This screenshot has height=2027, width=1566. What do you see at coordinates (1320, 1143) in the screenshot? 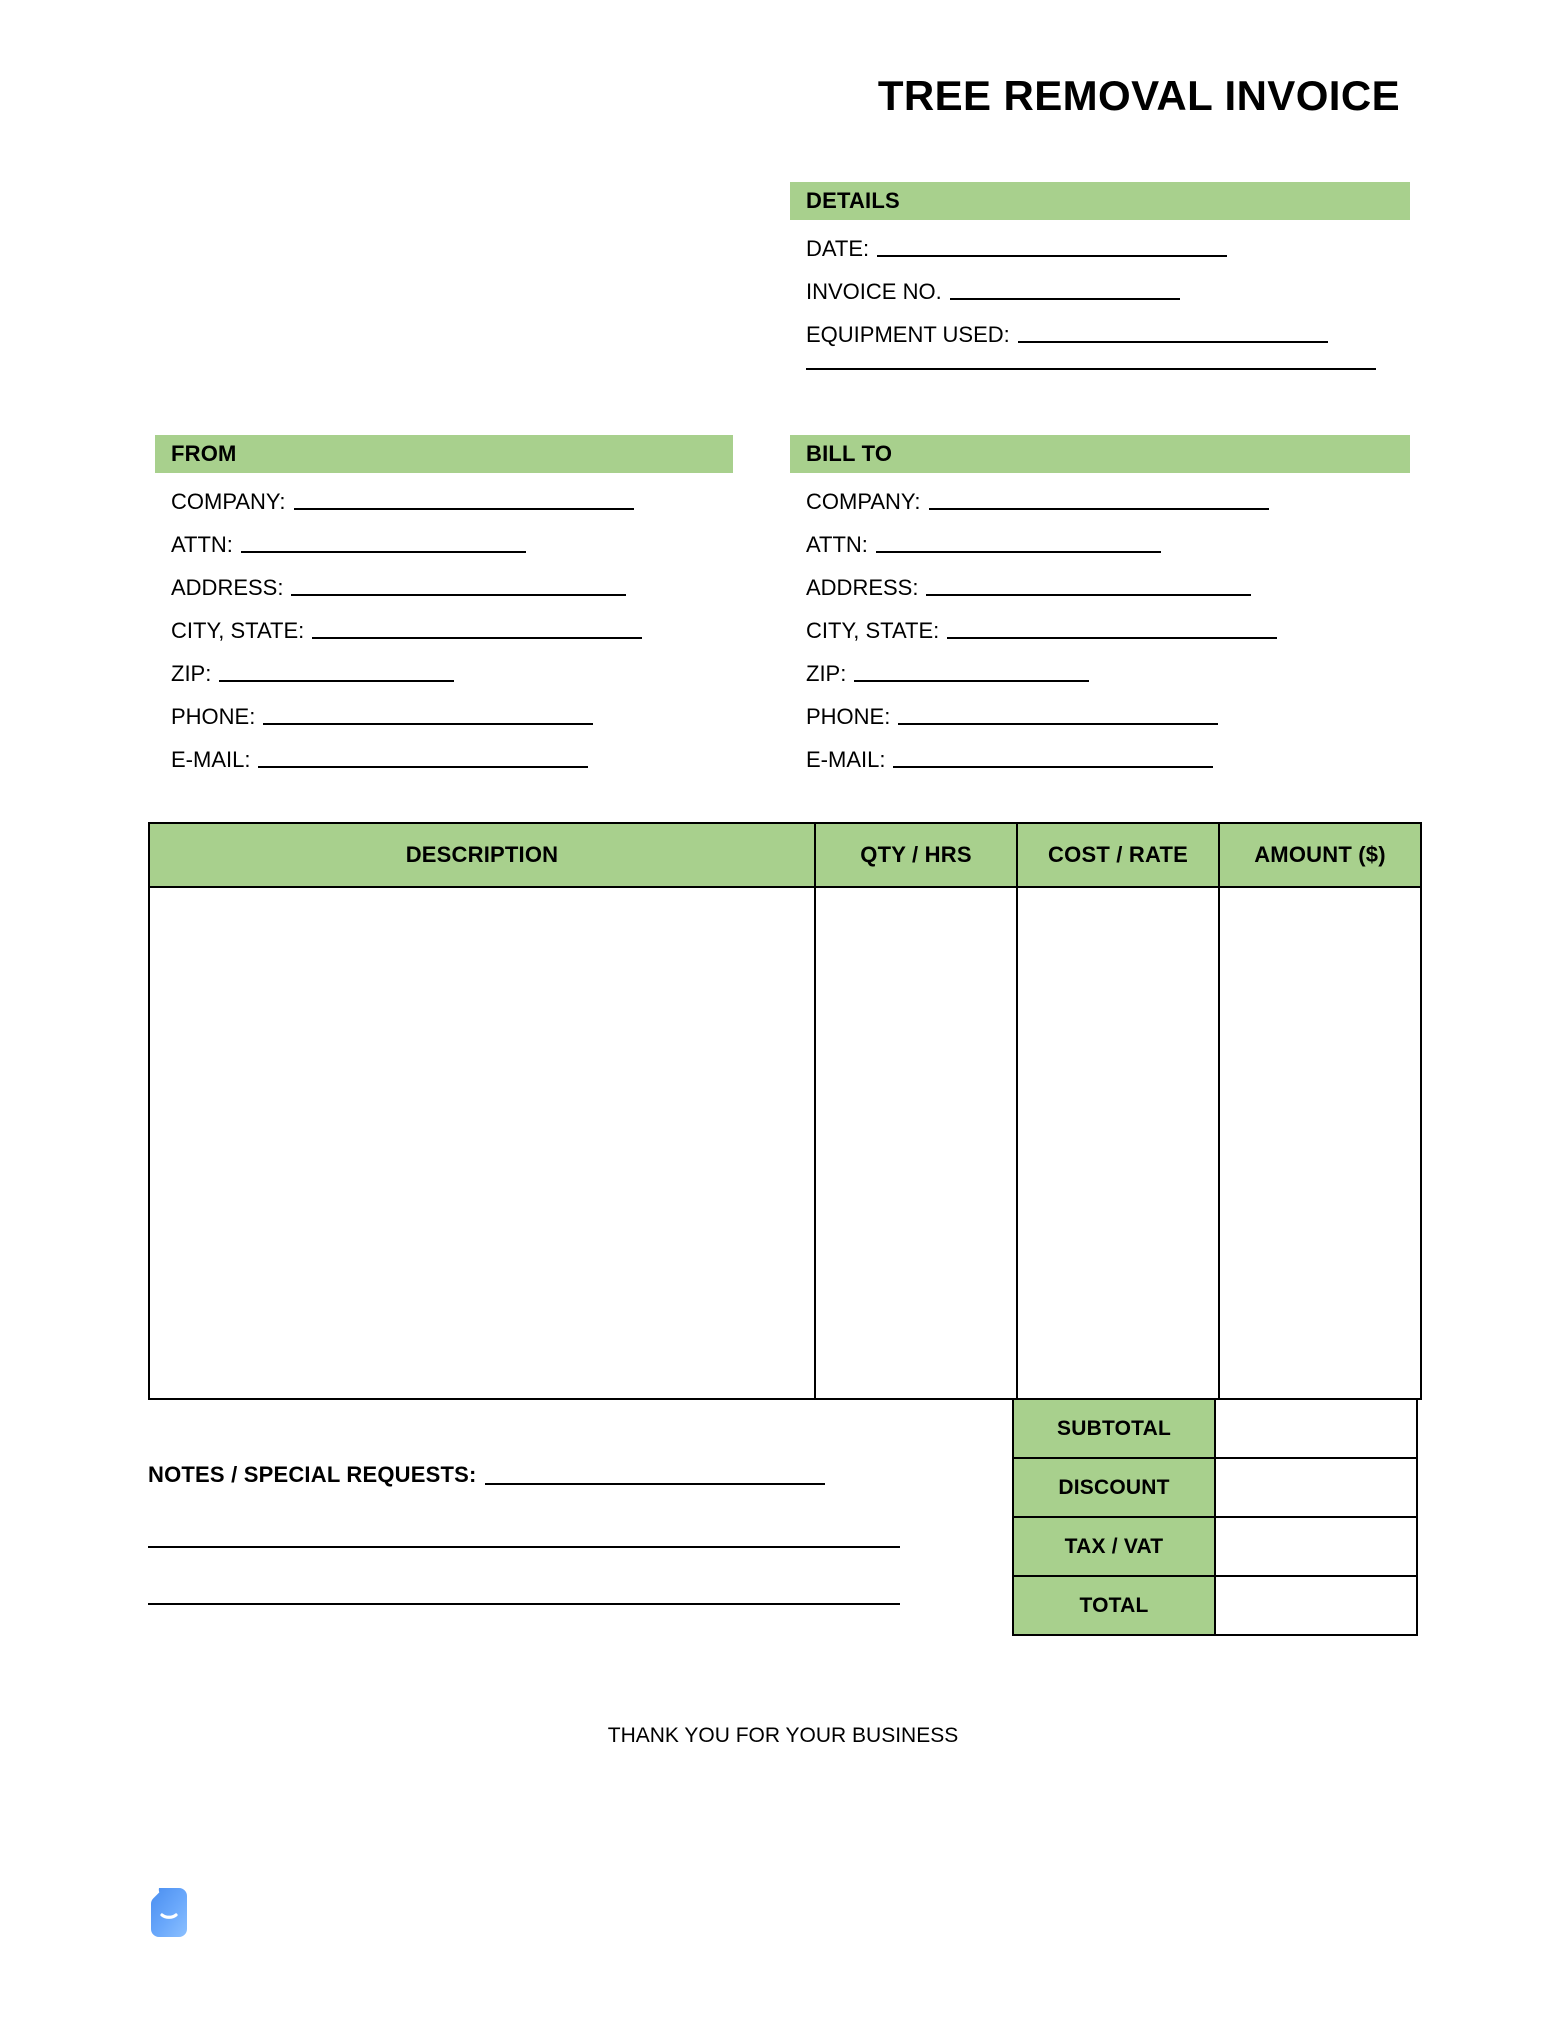
I see `cell-amount` at bounding box center [1320, 1143].